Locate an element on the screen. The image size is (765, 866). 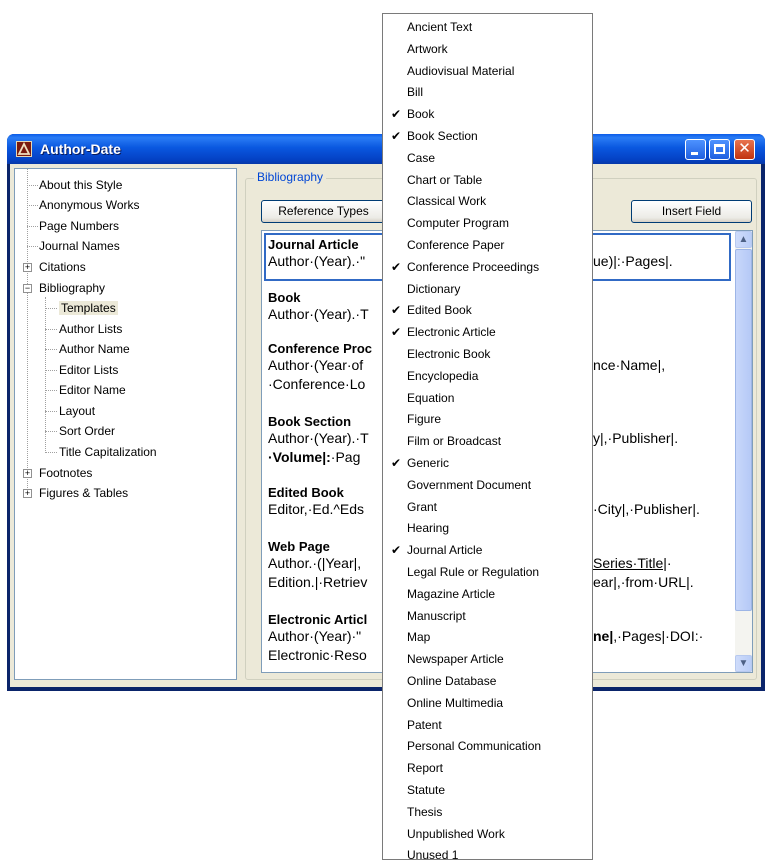
menu-item: Magazine Article is located at coordinates (487, 594).